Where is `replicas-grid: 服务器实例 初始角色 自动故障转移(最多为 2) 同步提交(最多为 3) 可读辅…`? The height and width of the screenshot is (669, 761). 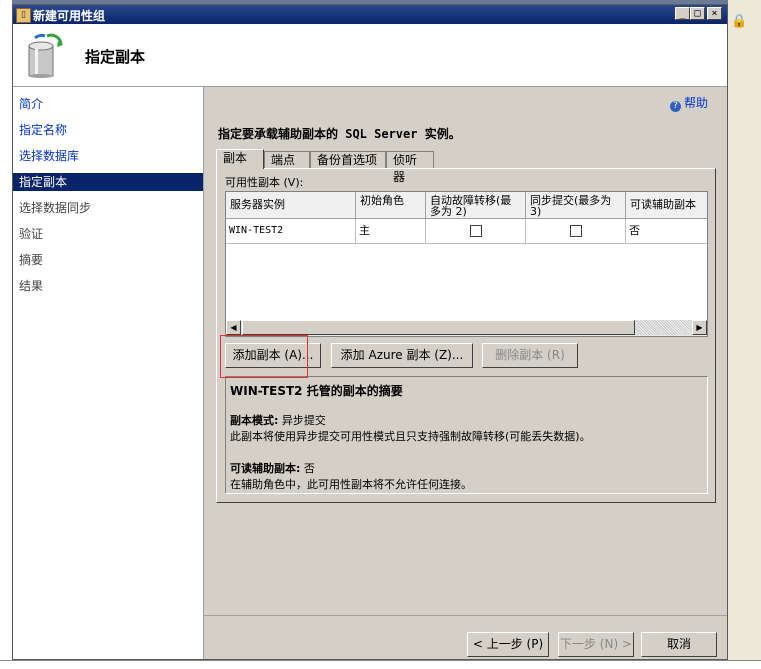 replicas-grid: 服务器实例 初始角色 自动故障转移(最多为 2) 同步提交(最多为 3) 可读辅… is located at coordinates (466, 264).